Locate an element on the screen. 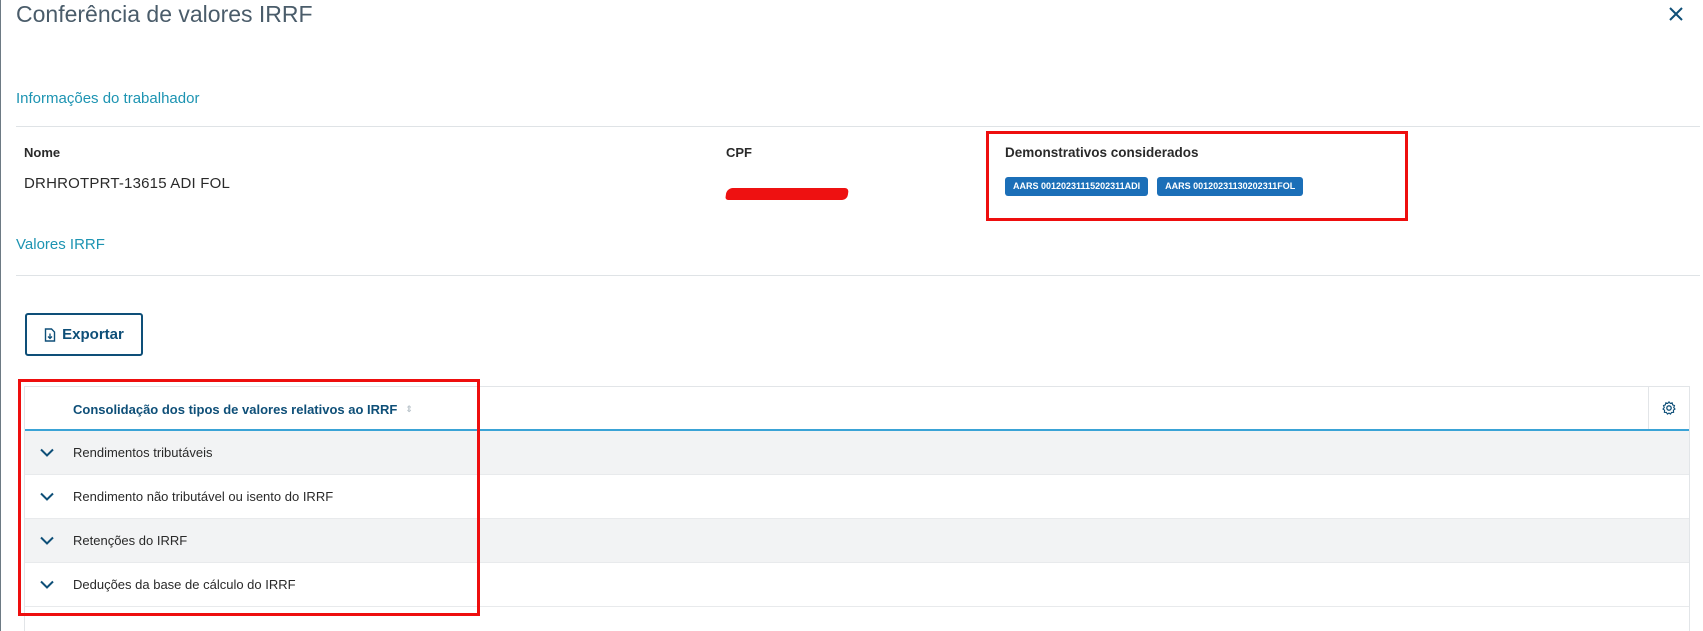  cpf-label: CPF is located at coordinates (739, 152).